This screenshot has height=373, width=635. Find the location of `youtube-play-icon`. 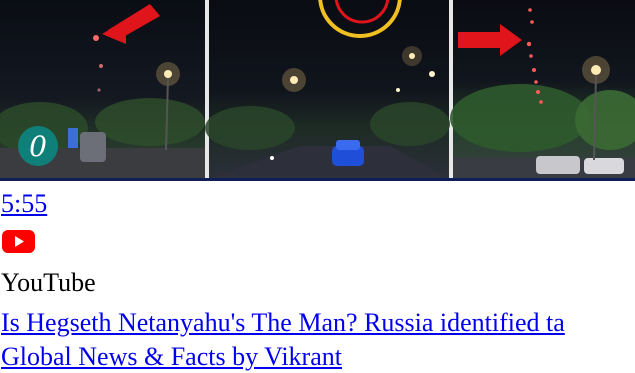

youtube-play-icon is located at coordinates (18, 241).